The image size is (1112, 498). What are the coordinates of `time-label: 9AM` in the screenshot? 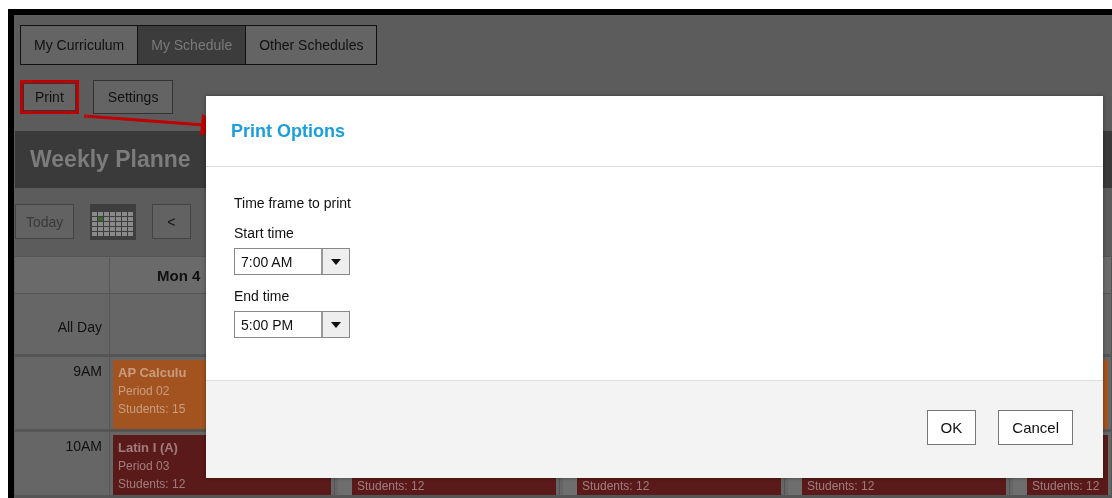 It's located at (87, 371).